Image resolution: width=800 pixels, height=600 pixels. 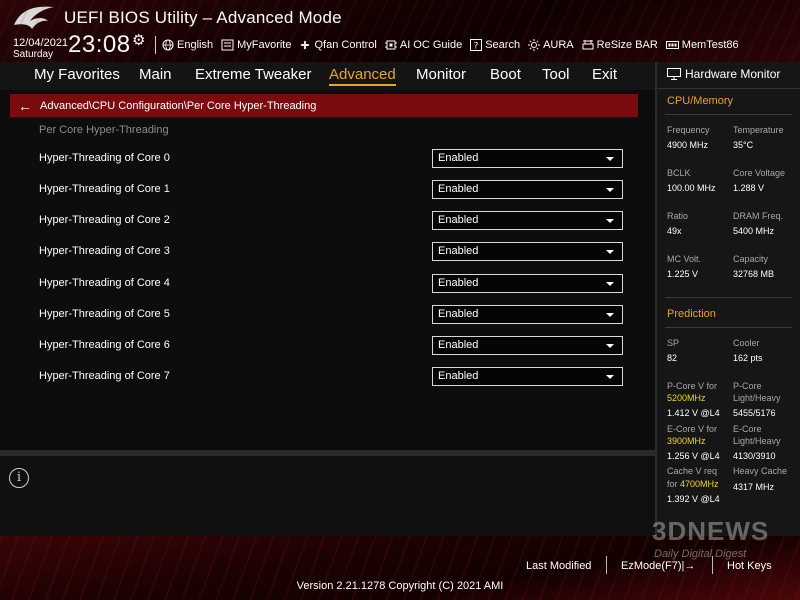 What do you see at coordinates (692, 386) in the screenshot?
I see `pcore-v-label: P-Core V for` at bounding box center [692, 386].